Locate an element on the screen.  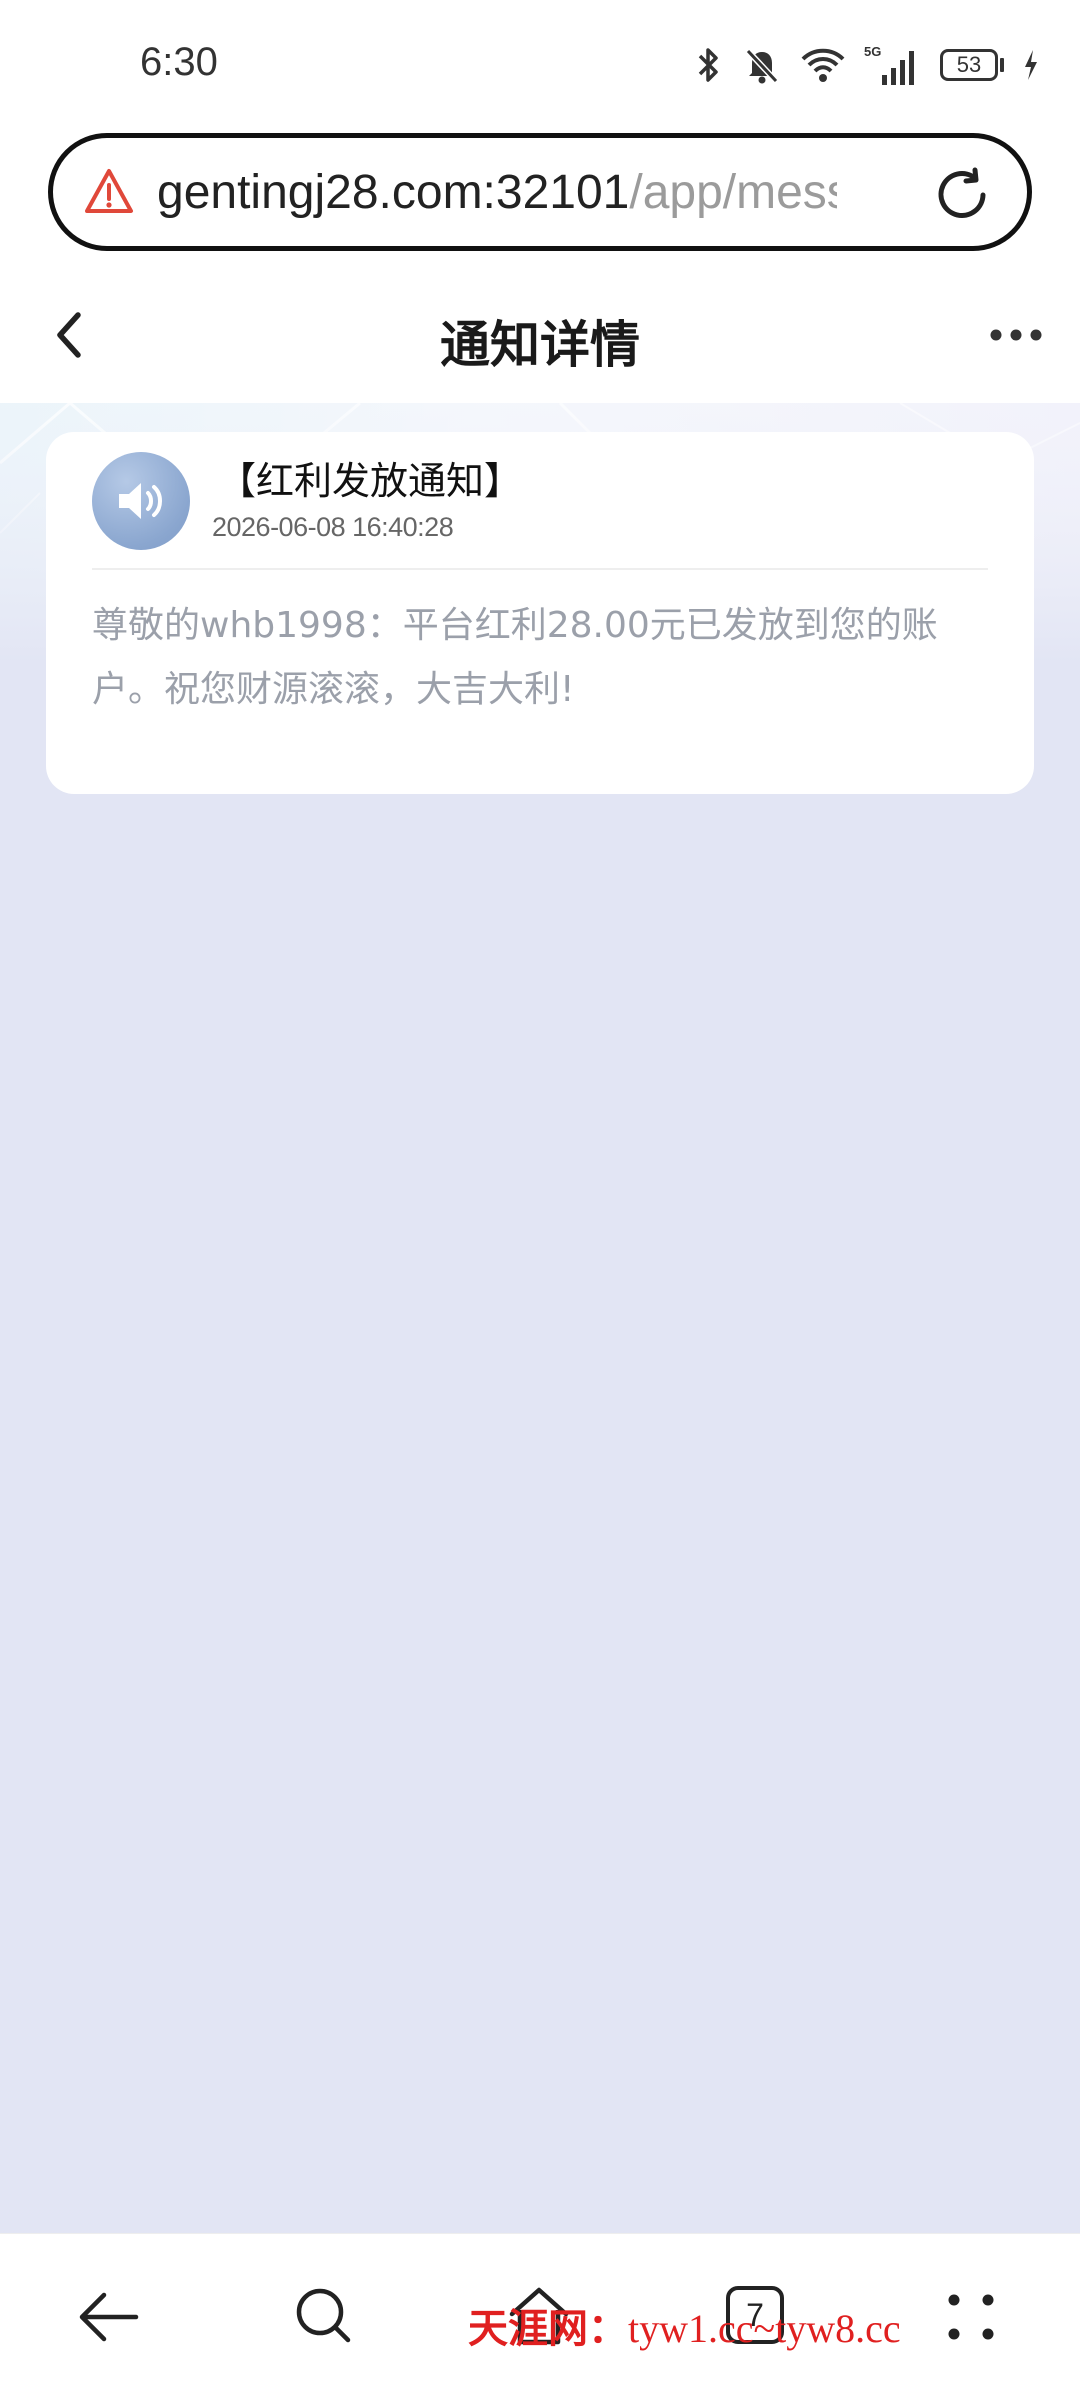
watermark-urls: tyw1.cc~tyw8.cc is located at coordinates (764, 2328).